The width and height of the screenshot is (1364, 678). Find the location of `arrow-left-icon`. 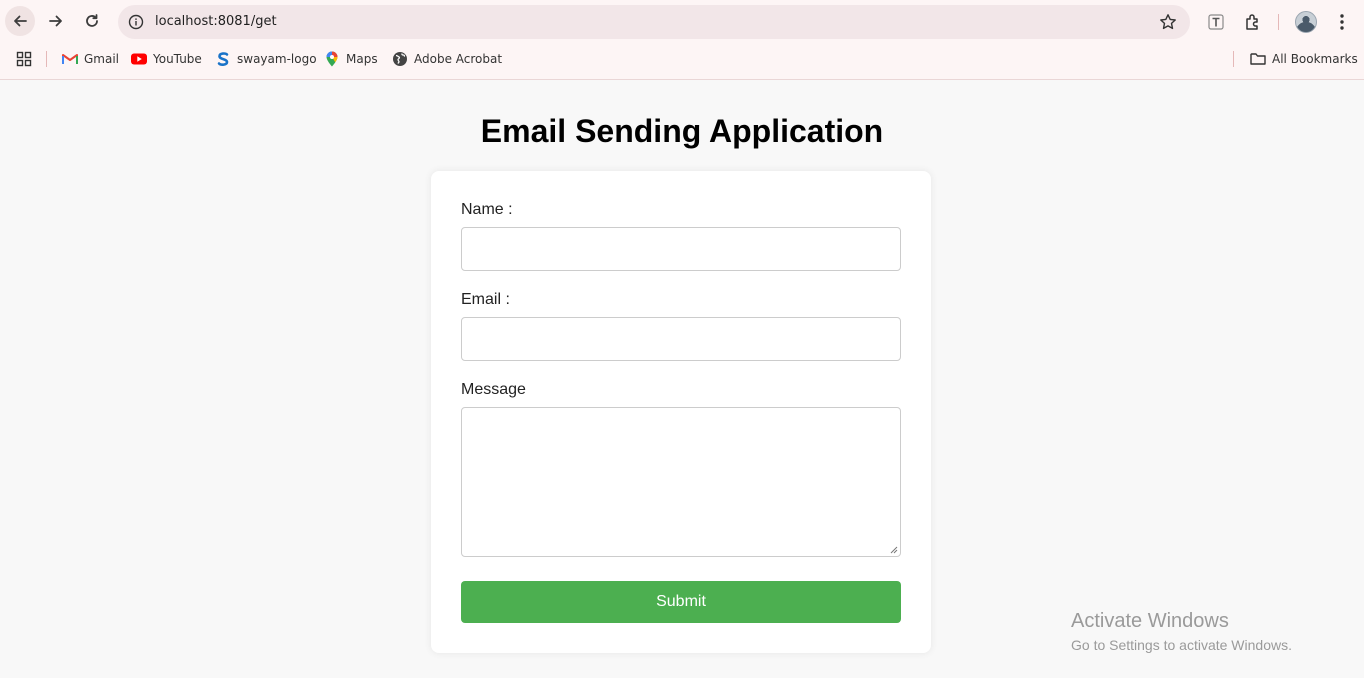

arrow-left-icon is located at coordinates (20, 21).